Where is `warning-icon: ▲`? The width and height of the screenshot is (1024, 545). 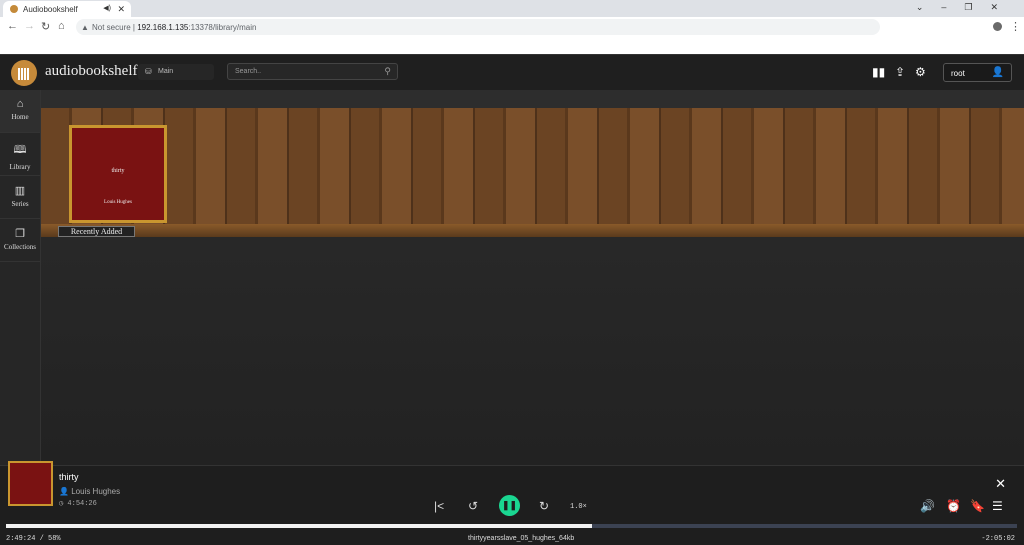 warning-icon: ▲ is located at coordinates (85, 27).